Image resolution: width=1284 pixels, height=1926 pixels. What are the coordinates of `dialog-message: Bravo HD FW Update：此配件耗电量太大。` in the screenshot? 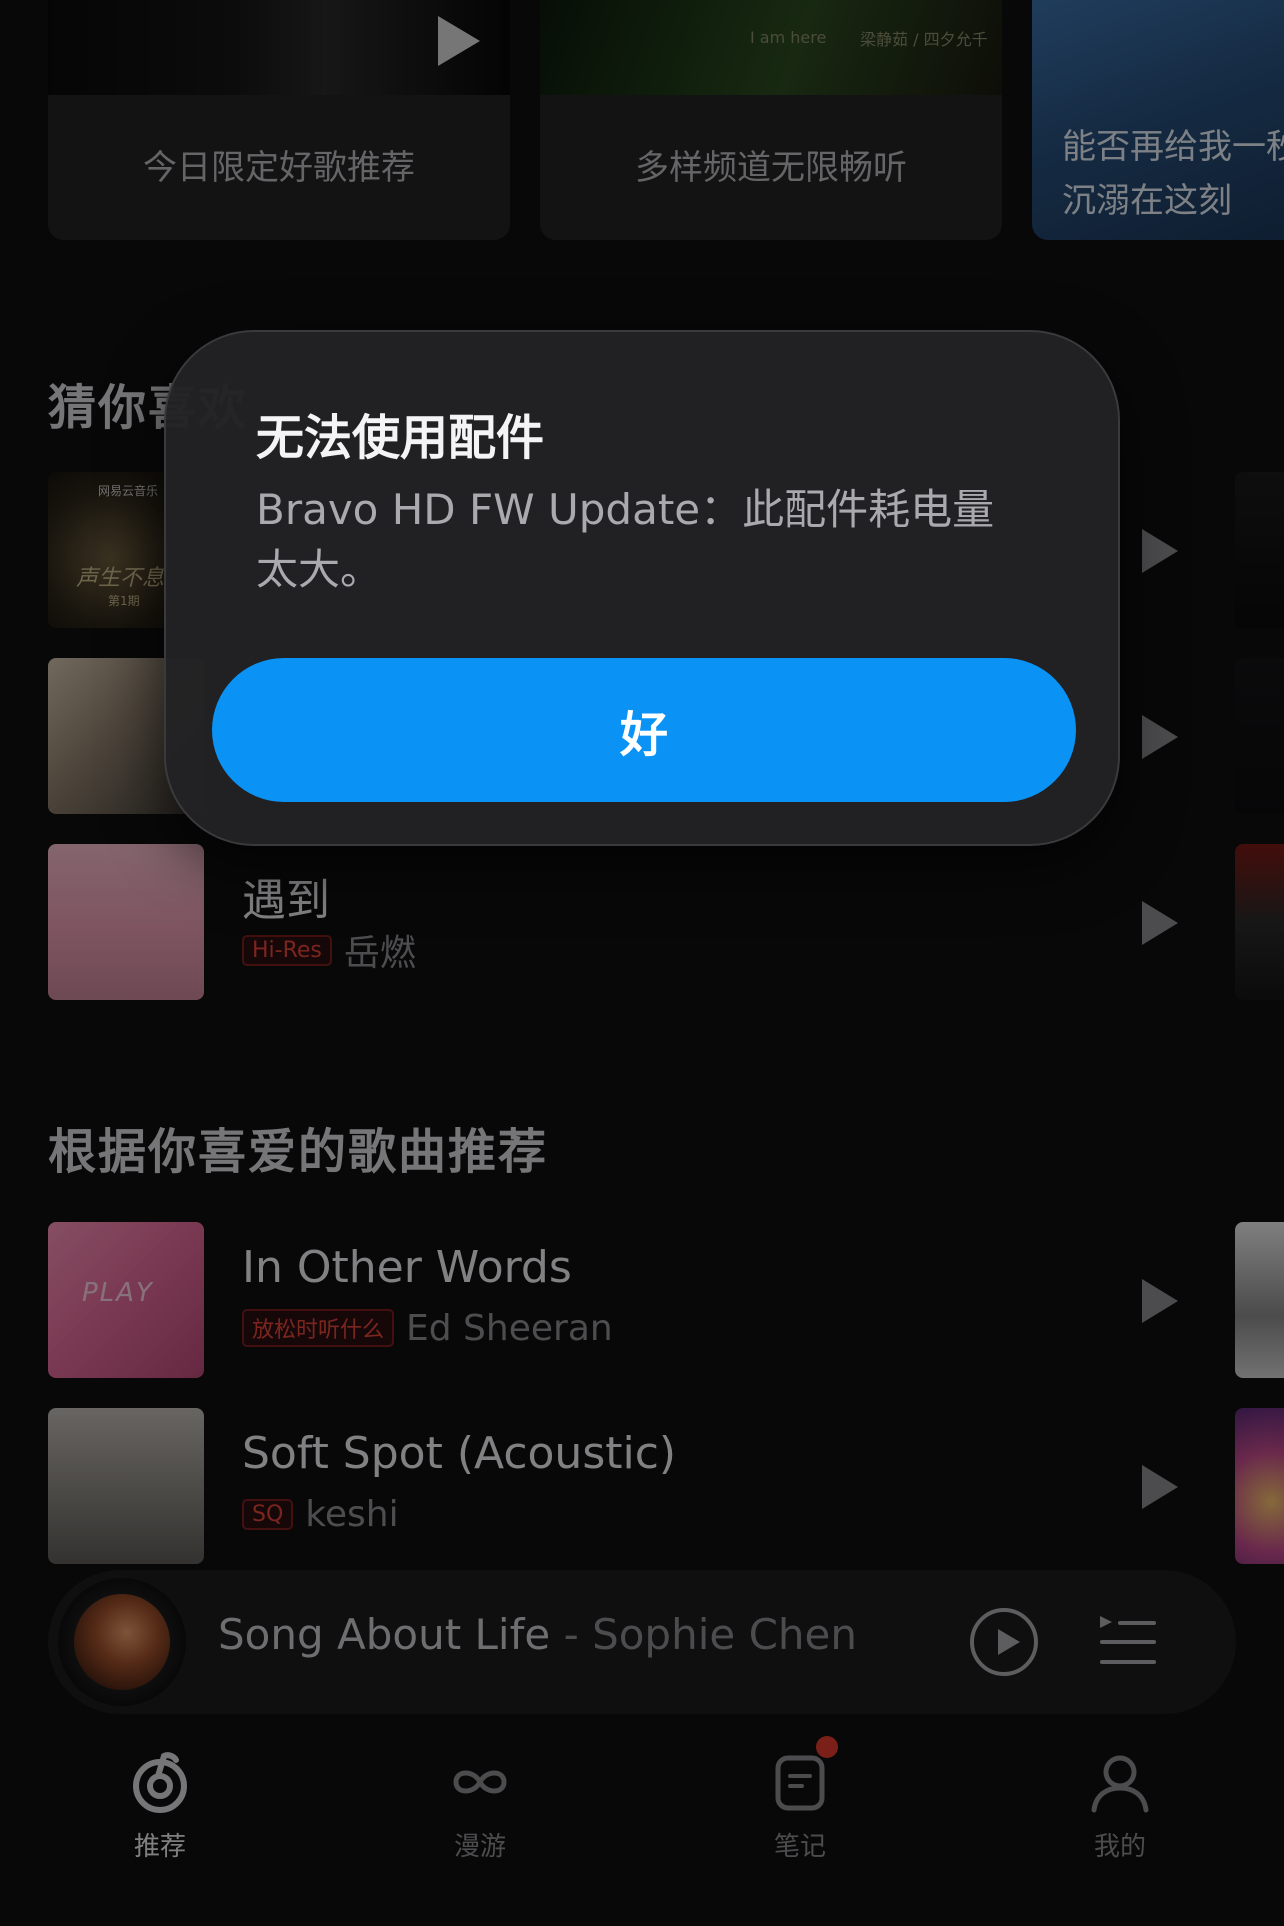 It's located at (625, 539).